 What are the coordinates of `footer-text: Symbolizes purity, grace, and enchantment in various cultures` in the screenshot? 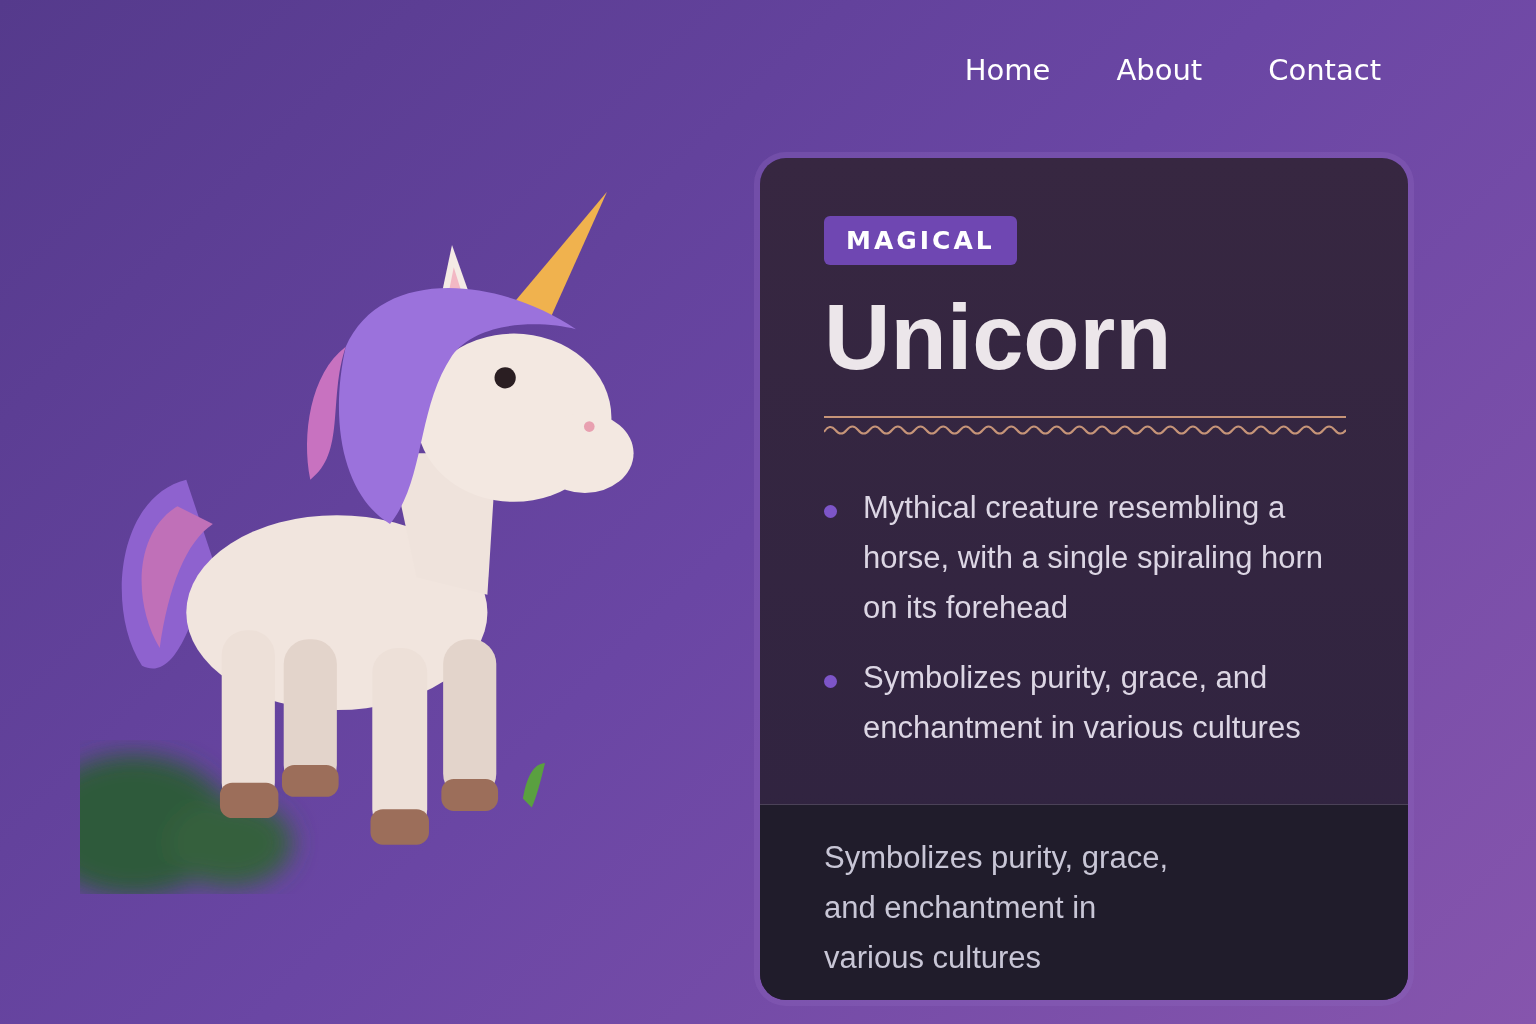 It's located at (996, 908).